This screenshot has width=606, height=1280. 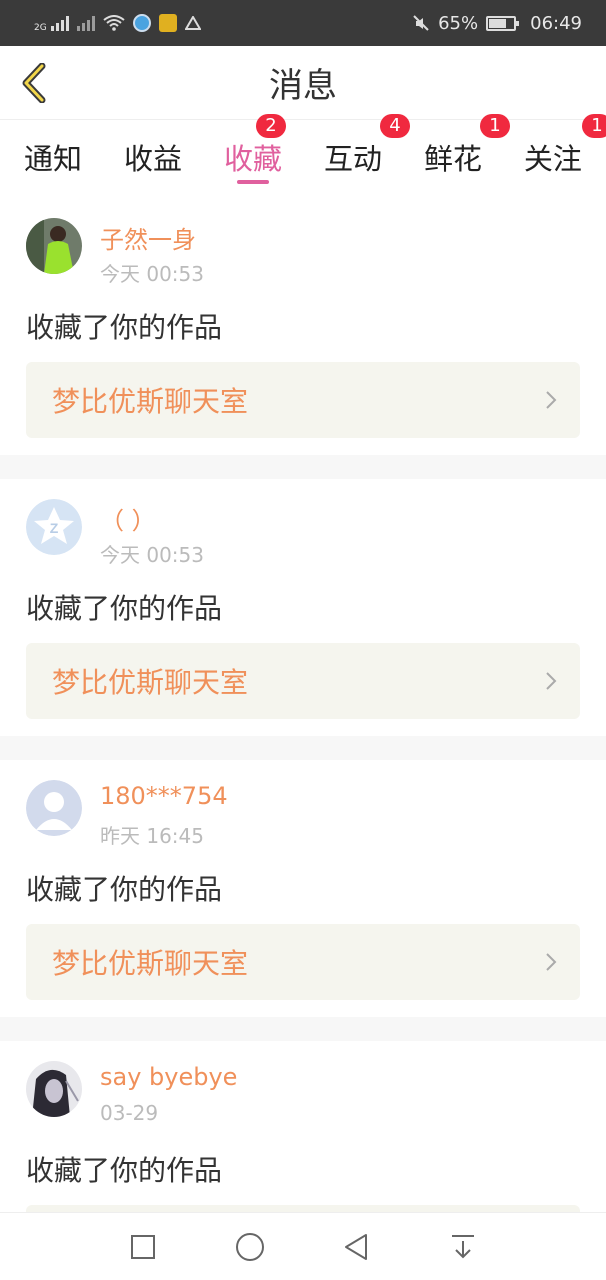 I want to click on app-notification-icon, so click(x=141, y=23).